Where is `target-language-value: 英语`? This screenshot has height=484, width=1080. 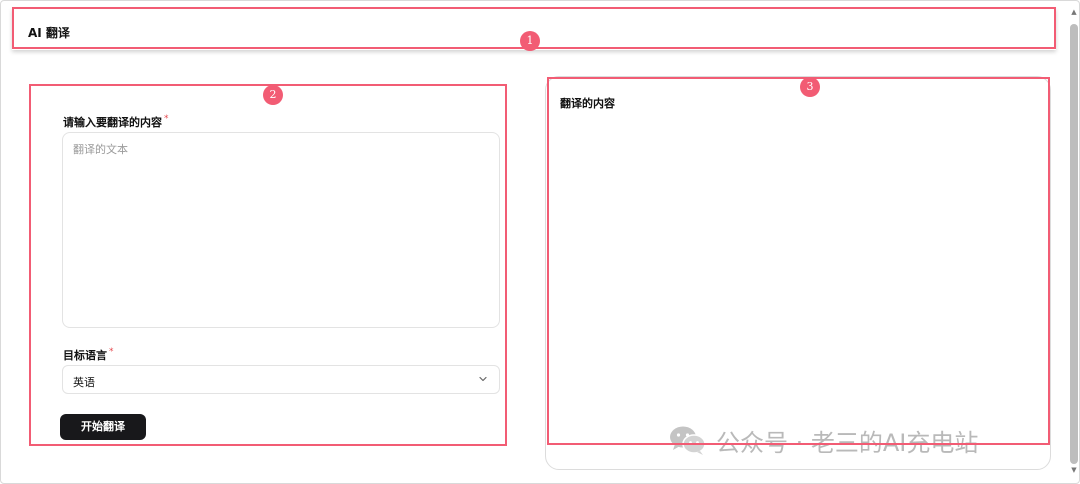 target-language-value: 英语 is located at coordinates (84, 382).